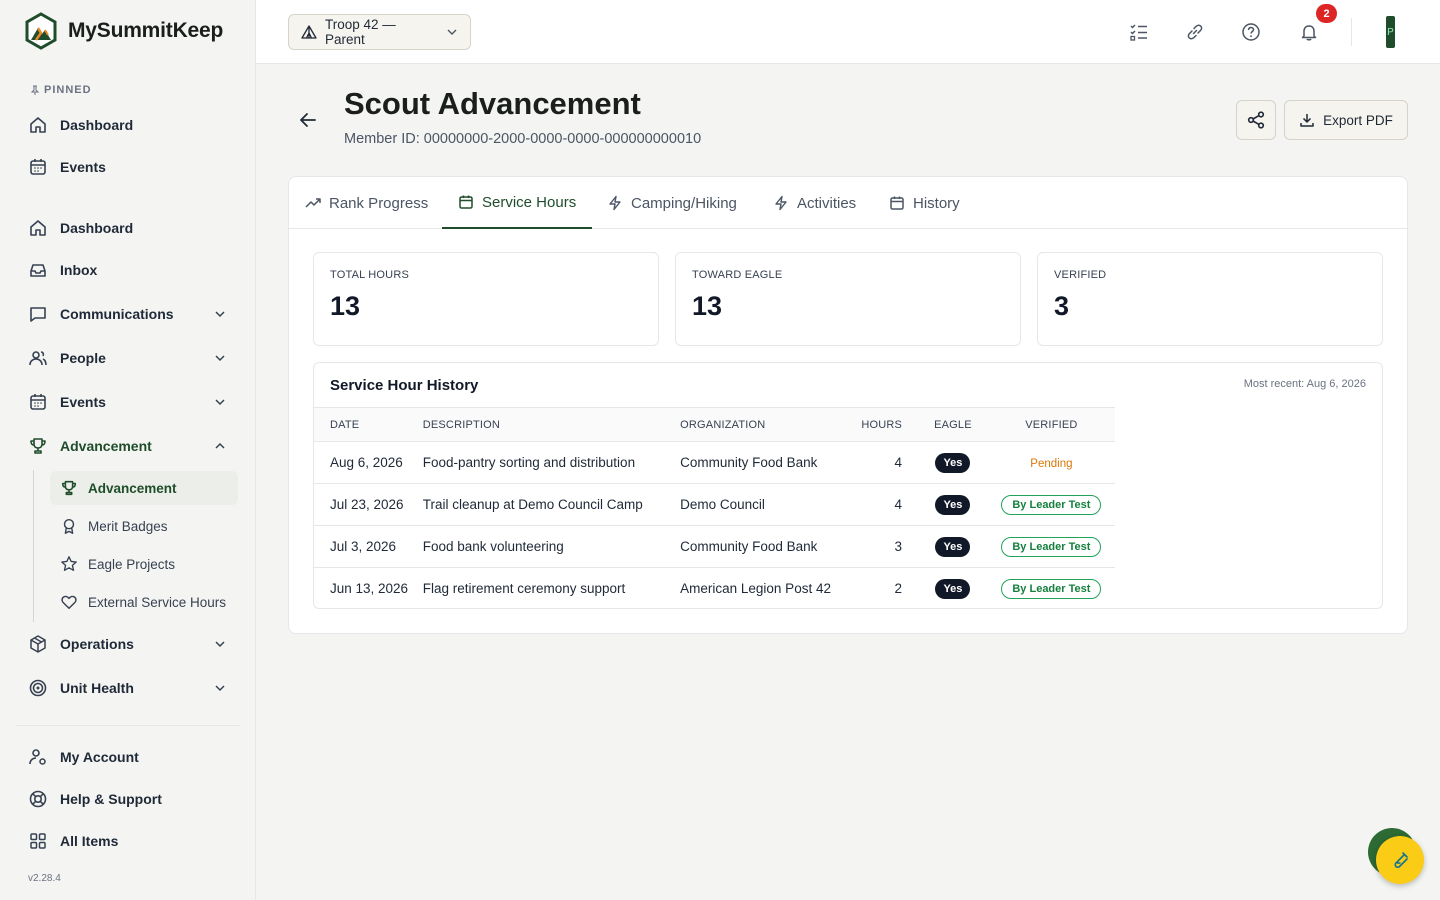 This screenshot has height=900, width=1440. I want to click on tab-activities: Activities, so click(814, 203).